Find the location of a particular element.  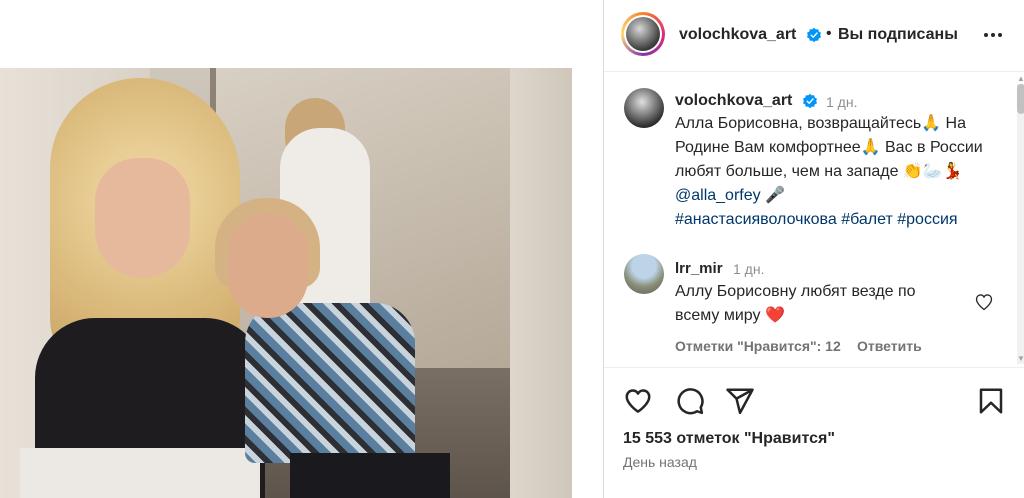

comment-likes-count: Отметки "Нравится": 12 is located at coordinates (758, 346).